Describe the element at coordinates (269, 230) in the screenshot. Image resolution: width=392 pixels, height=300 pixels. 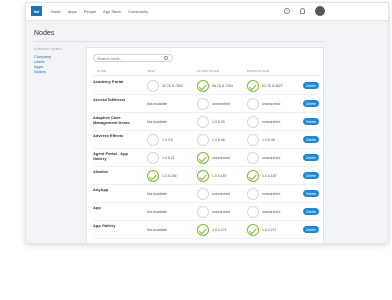
I see `production-version-text: 1.0.0.271` at that location.